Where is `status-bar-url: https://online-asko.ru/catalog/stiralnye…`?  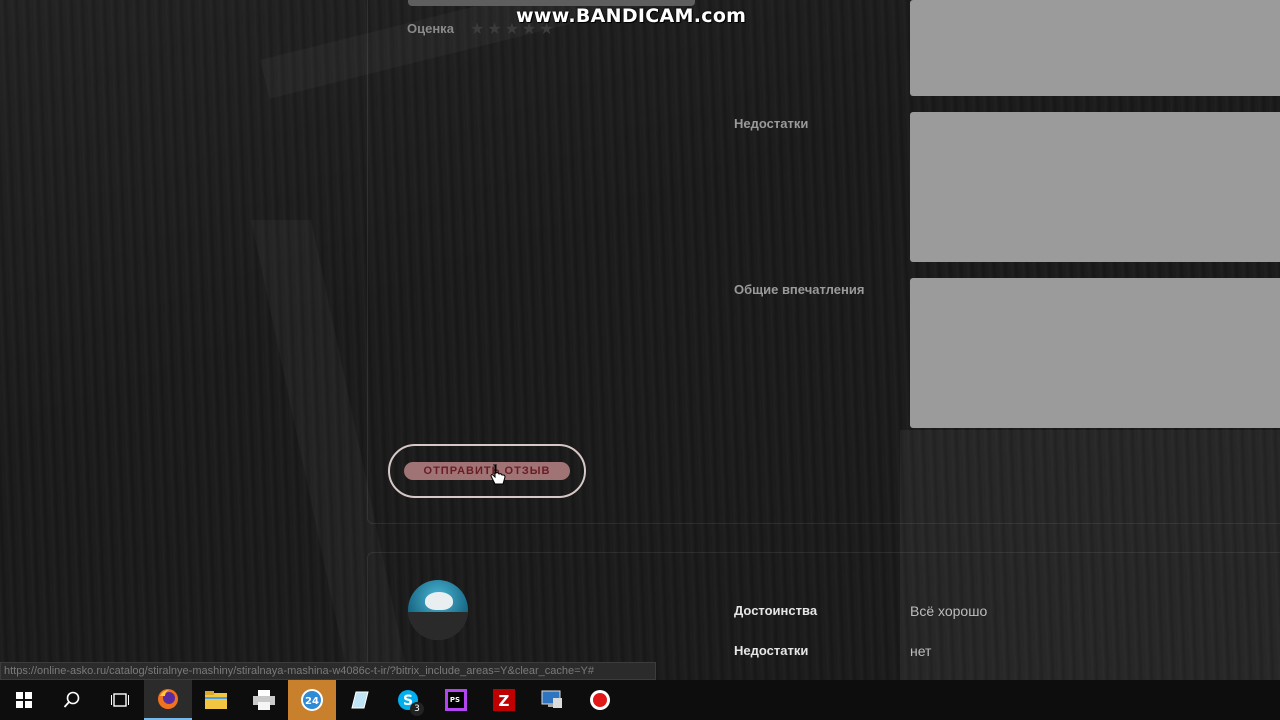
status-bar-url: https://online-asko.ru/catalog/stiralnye… is located at coordinates (328, 671).